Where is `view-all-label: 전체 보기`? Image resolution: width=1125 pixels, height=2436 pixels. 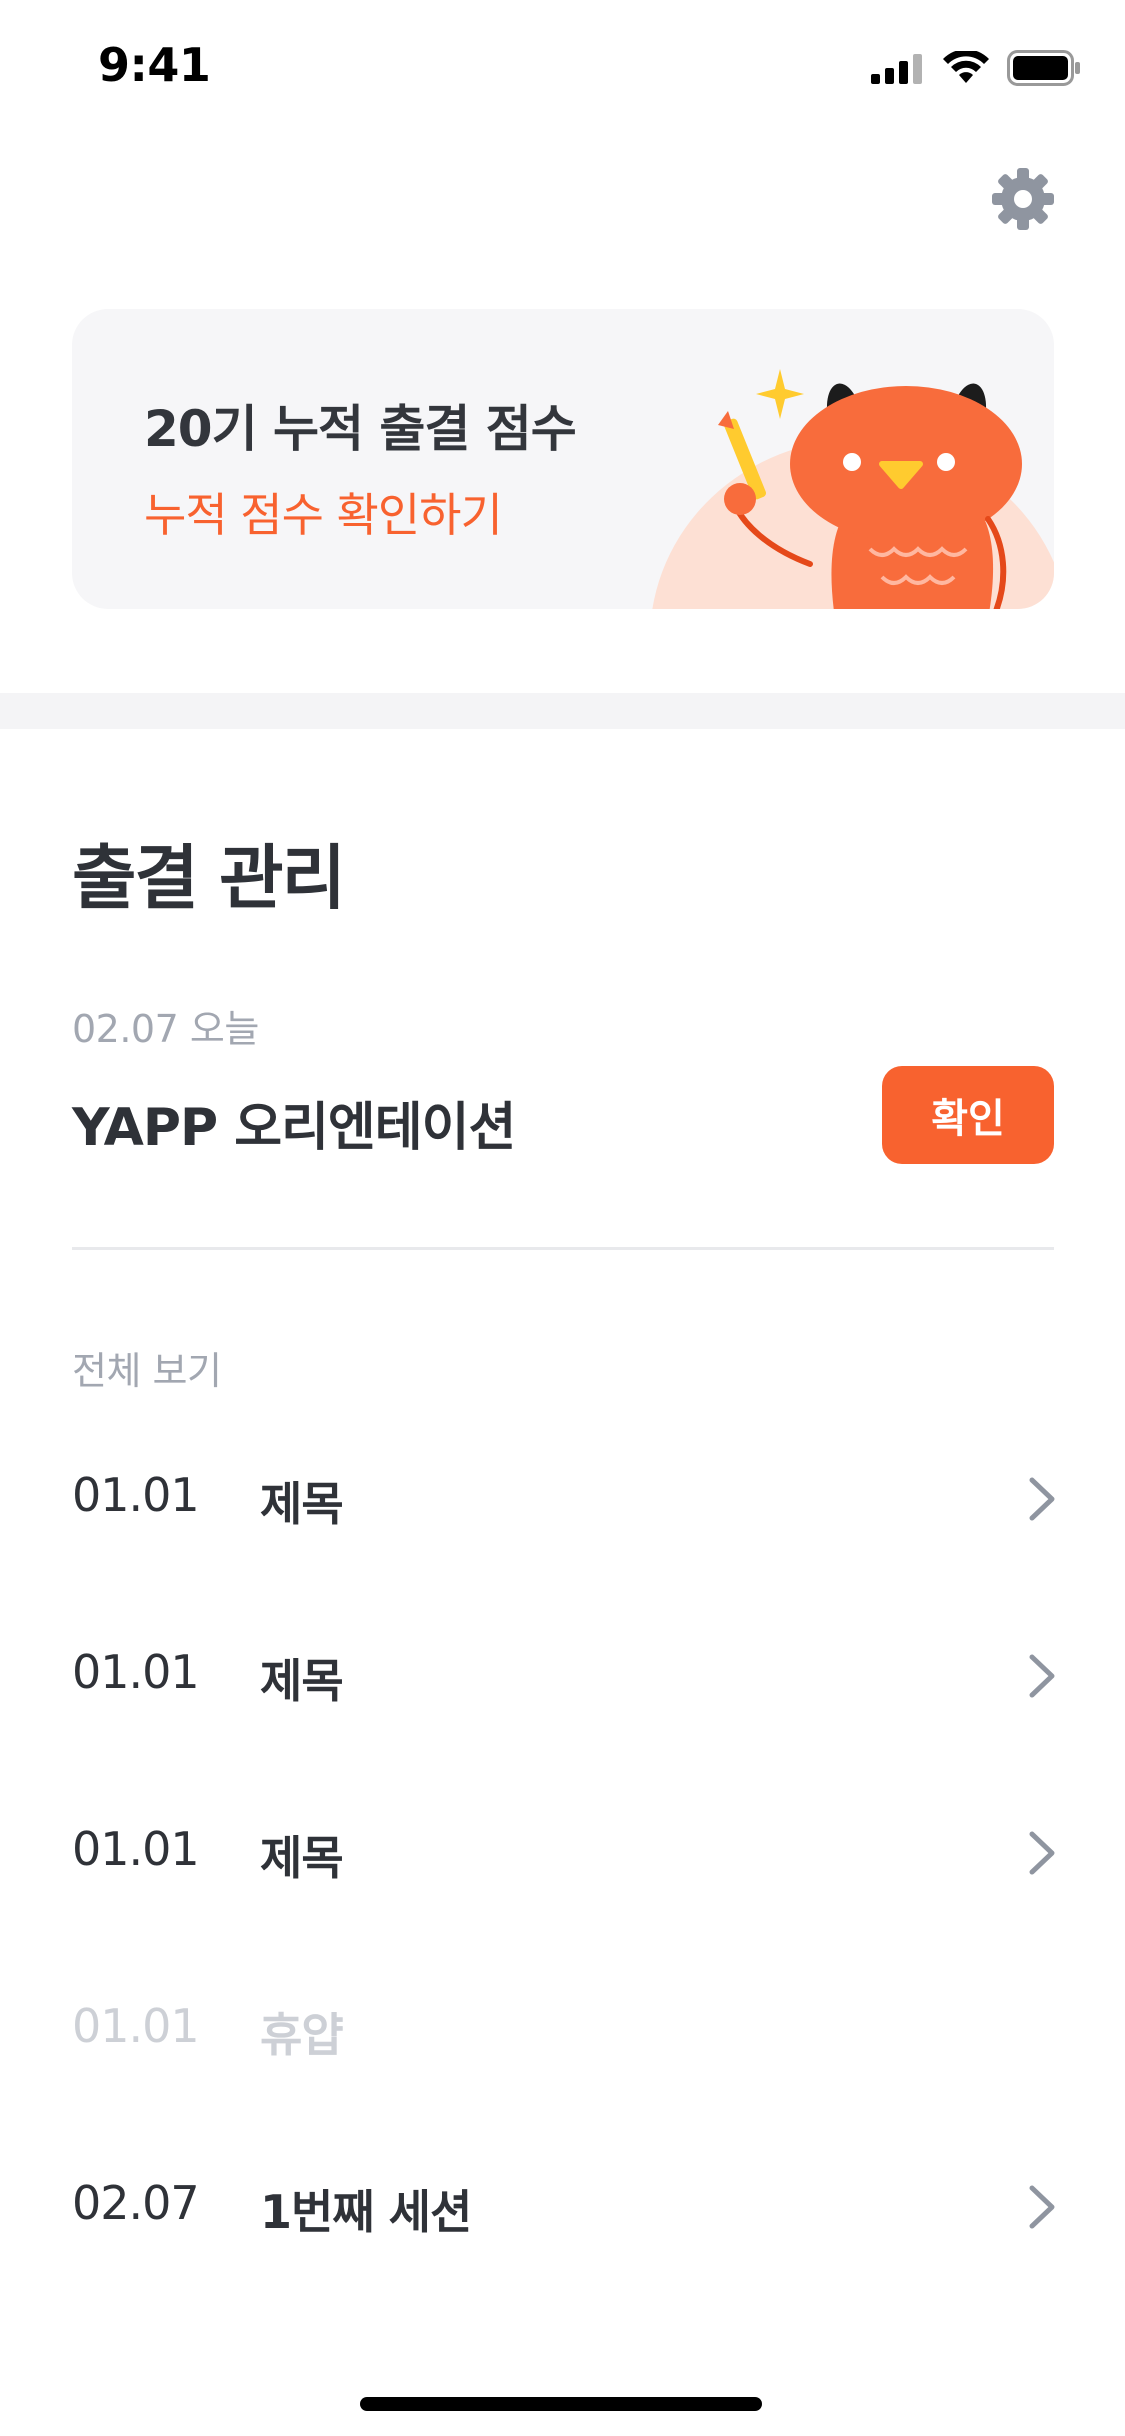
view-all-label: 전체 보기 is located at coordinates (147, 1371).